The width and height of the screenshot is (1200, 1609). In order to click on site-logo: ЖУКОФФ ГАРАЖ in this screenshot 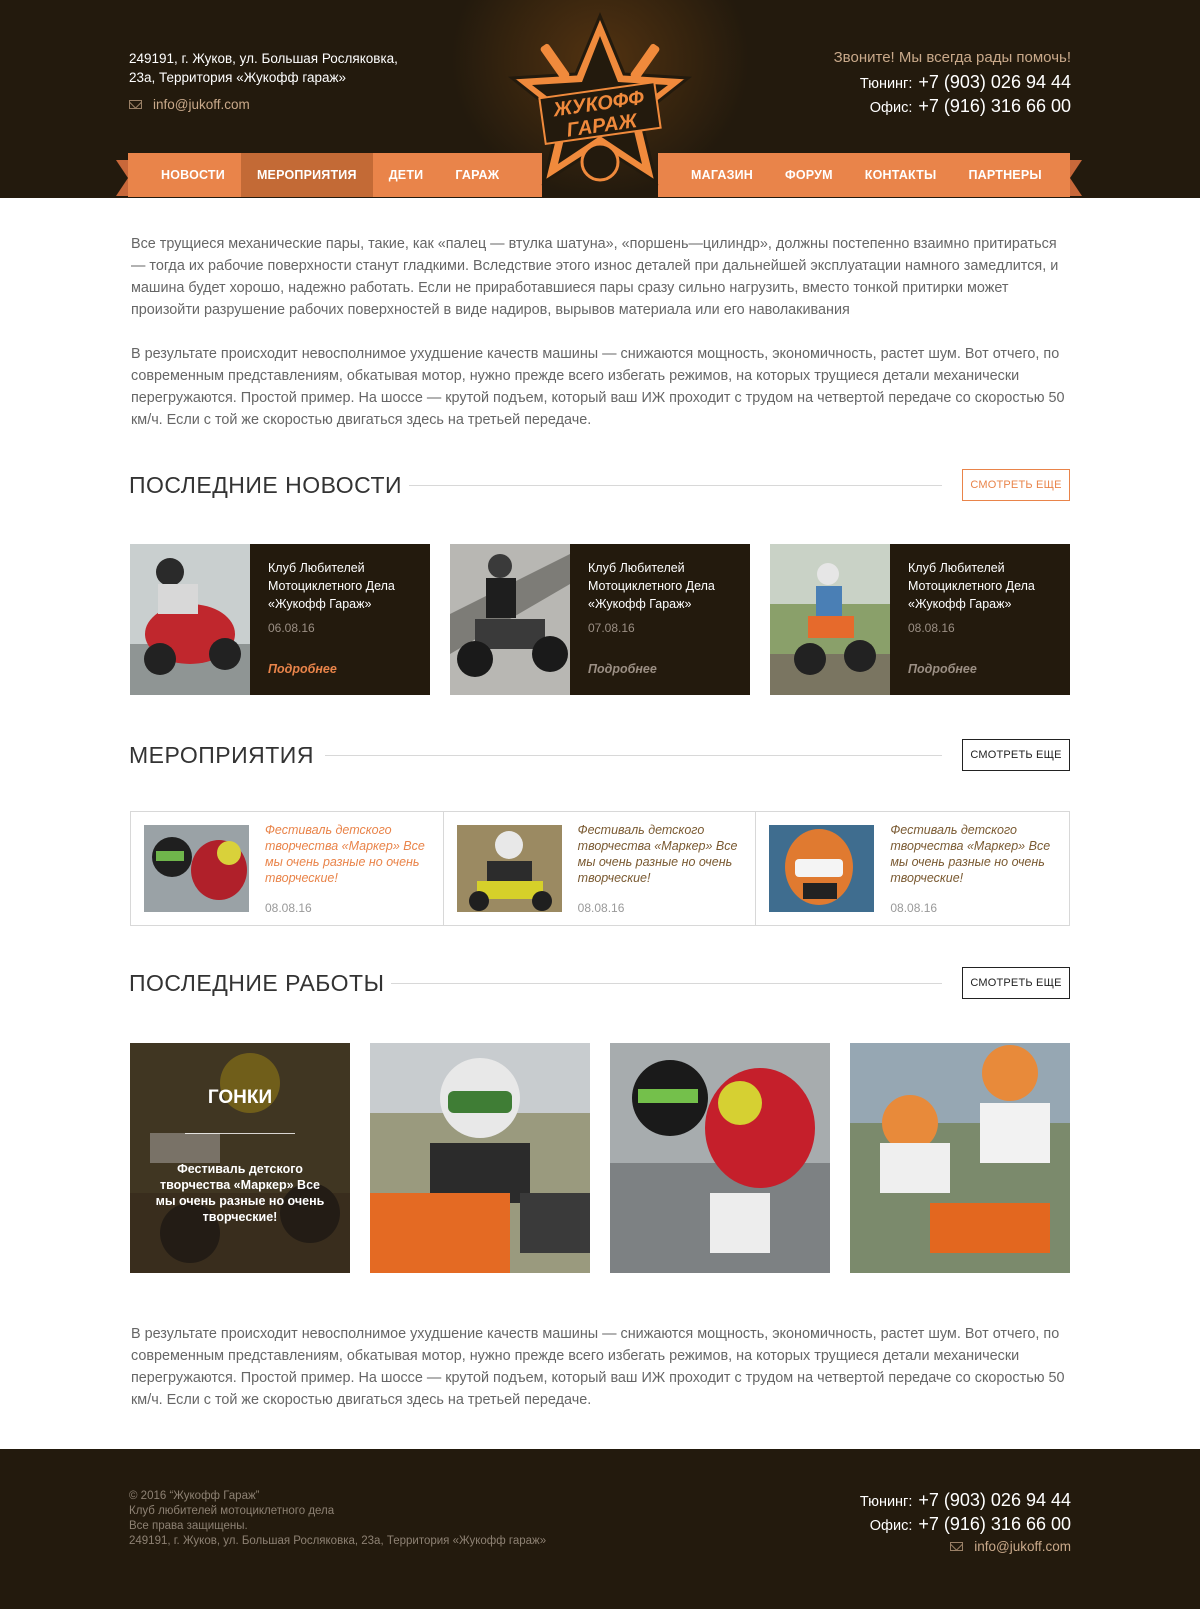, I will do `click(600, 105)`.